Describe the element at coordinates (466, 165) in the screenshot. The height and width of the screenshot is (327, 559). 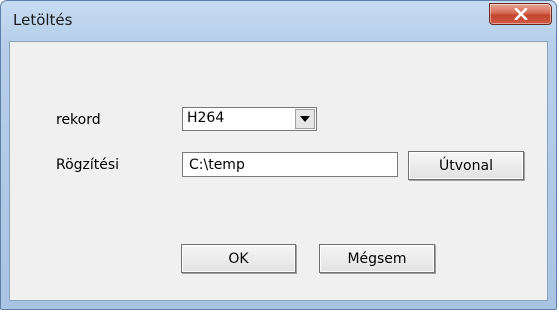
I see `browse-path-button: Útvonal` at that location.